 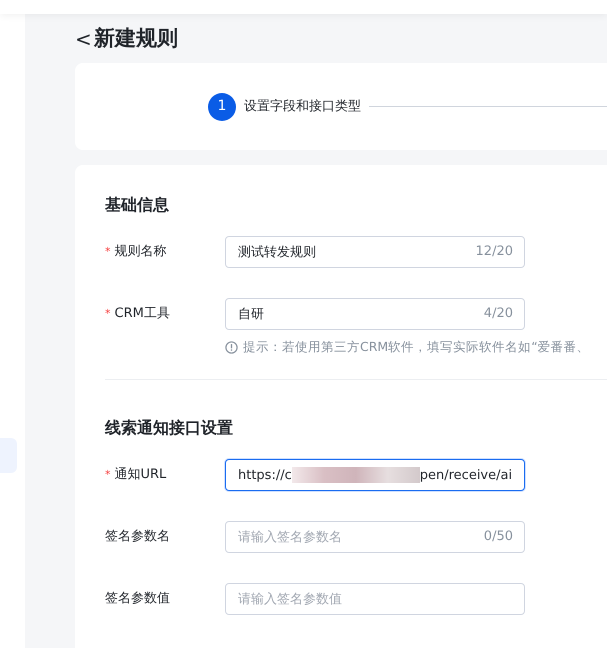 I want to click on section-title: 线索通知接口设置, so click(x=169, y=428).